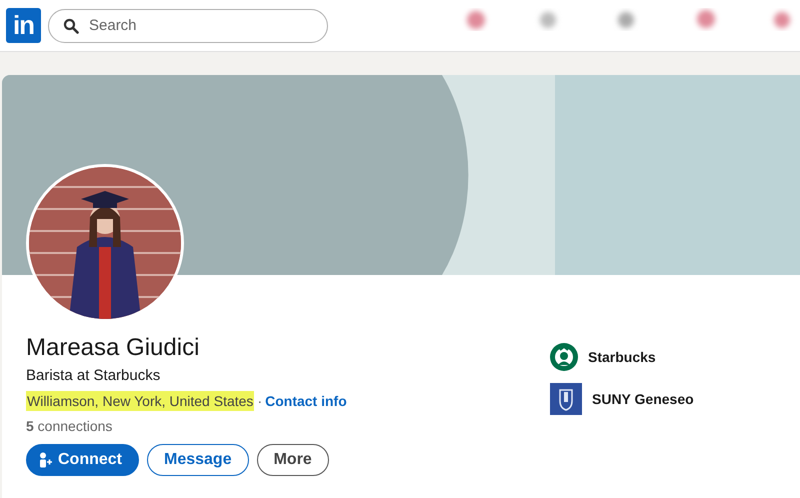 This screenshot has width=800, height=498. Describe the element at coordinates (71, 26) in the screenshot. I see `search-icon` at that location.